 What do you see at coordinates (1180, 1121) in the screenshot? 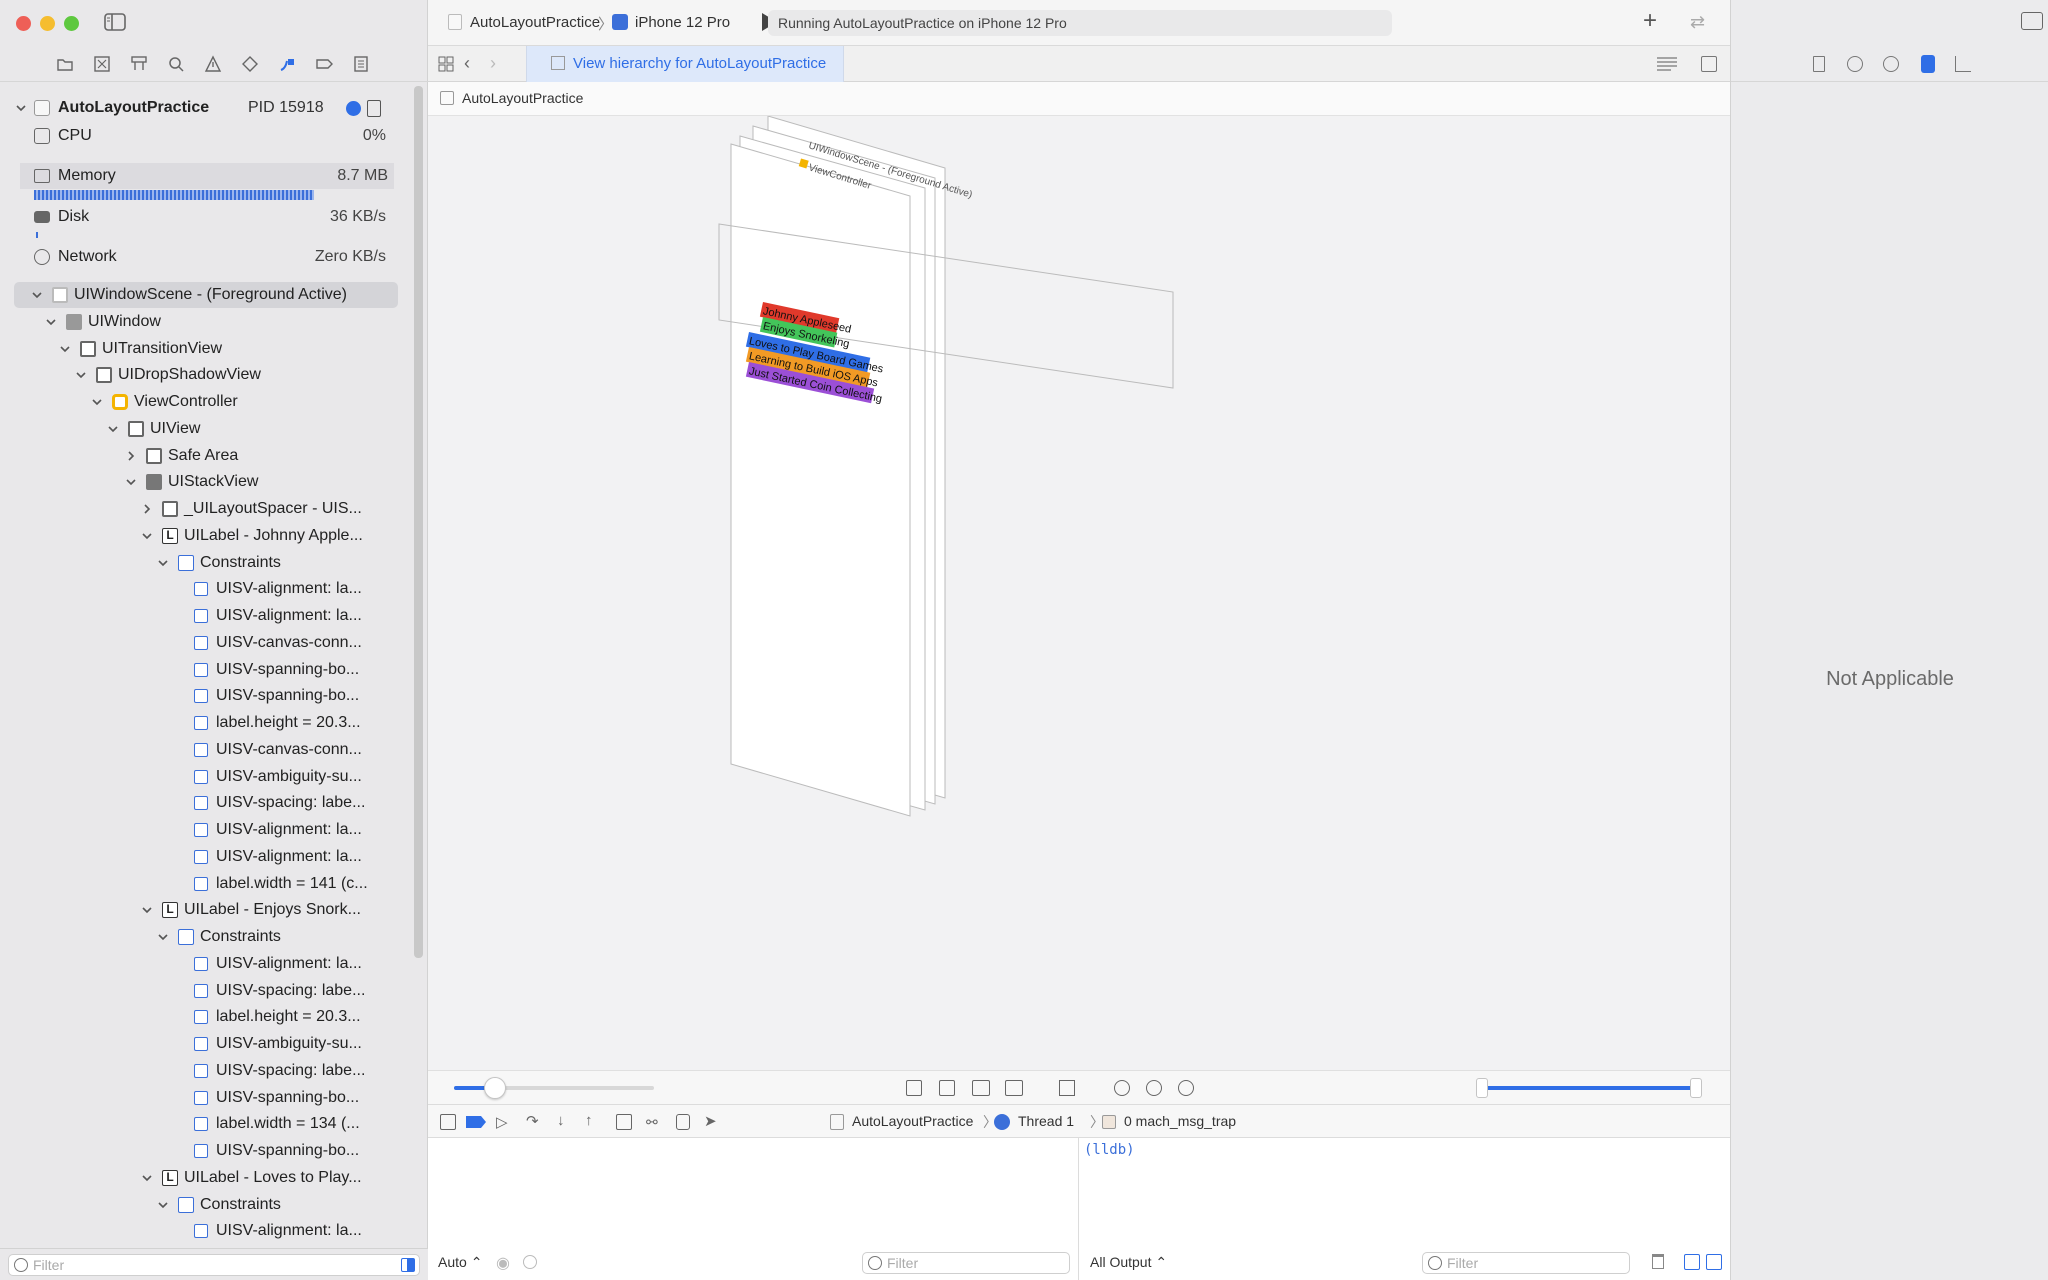
I see `debug-frame: 0 mach_msg_trap` at bounding box center [1180, 1121].